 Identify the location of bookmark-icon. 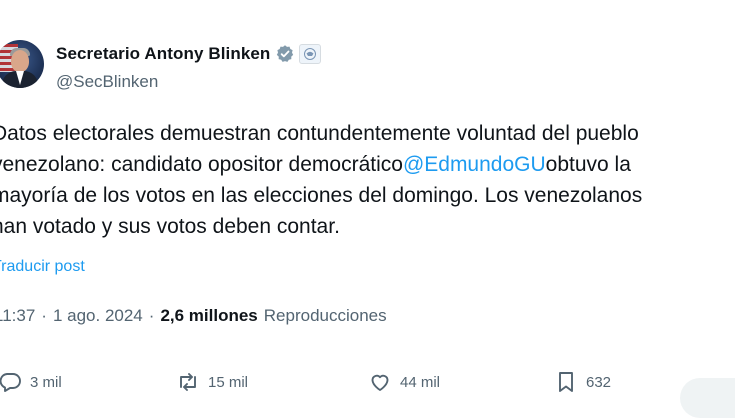
(566, 382).